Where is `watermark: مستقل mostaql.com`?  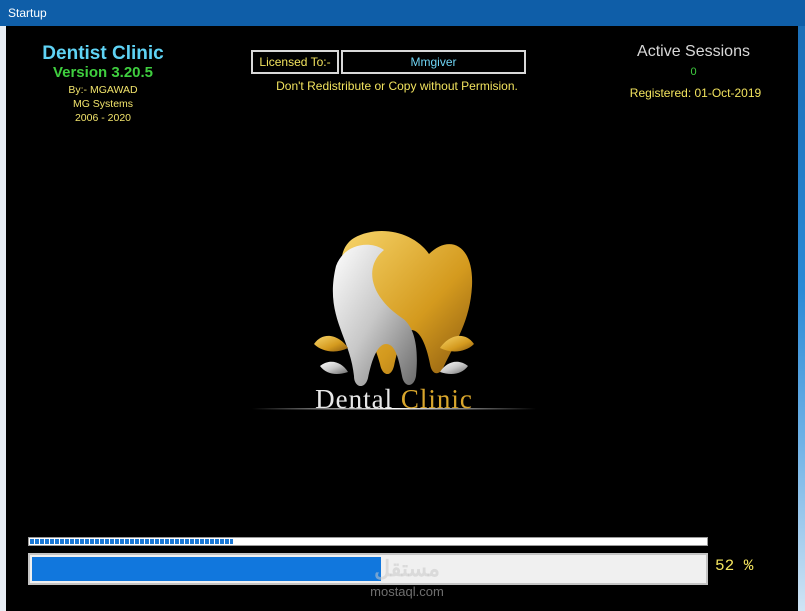
watermark: مستقل mostaql.com is located at coordinates (407, 577).